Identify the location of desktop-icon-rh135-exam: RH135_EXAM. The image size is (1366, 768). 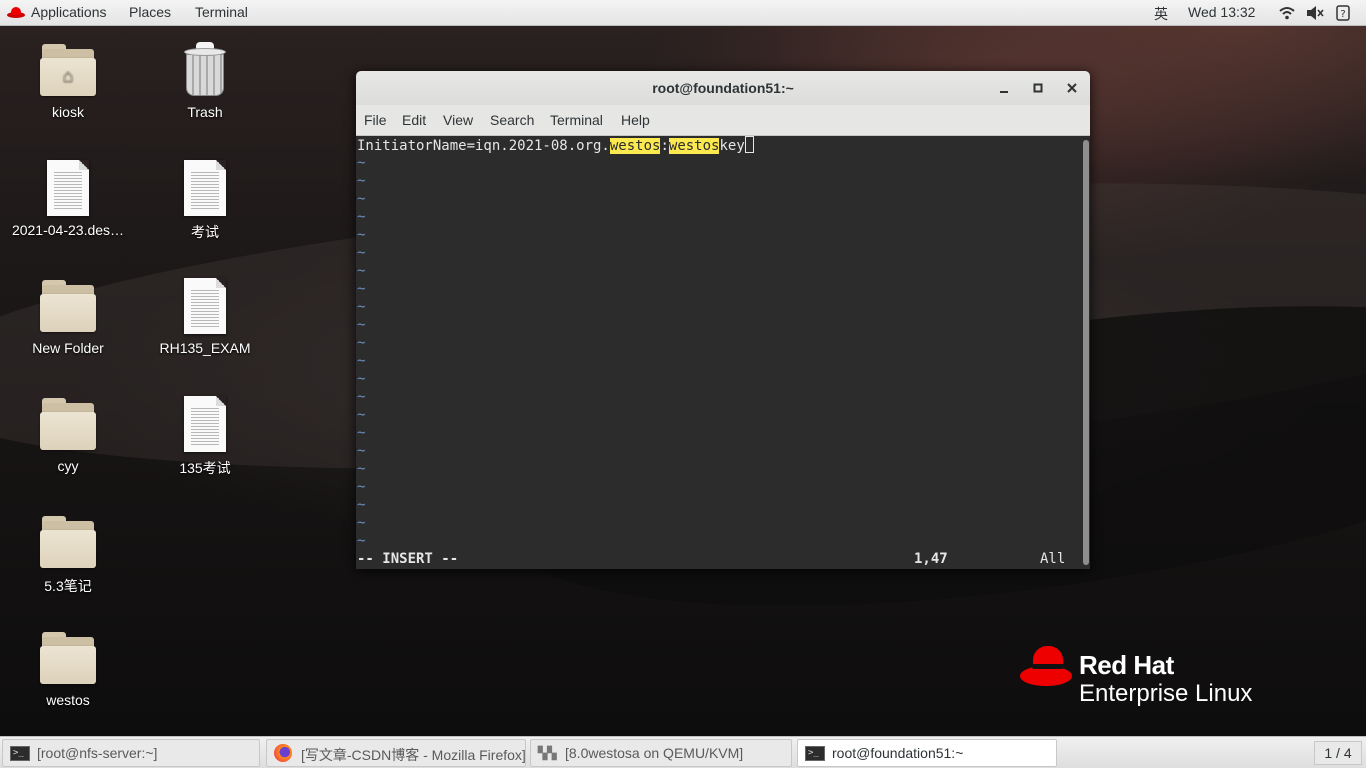
(205, 317).